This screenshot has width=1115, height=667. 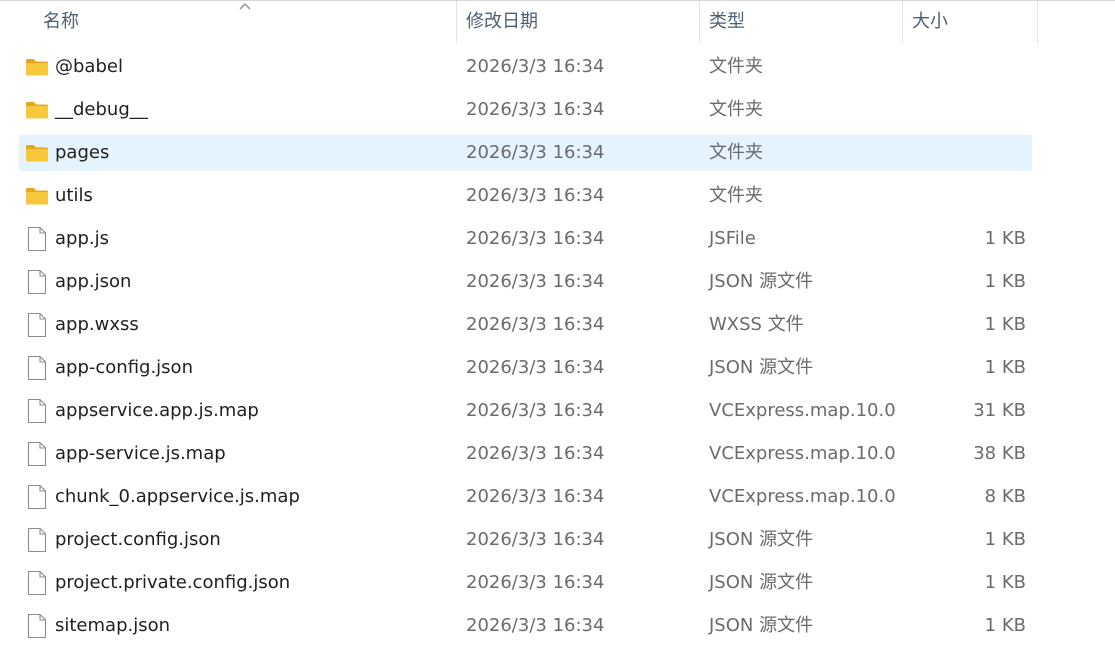 What do you see at coordinates (228, 22) in the screenshot?
I see `column-header-name: 名称` at bounding box center [228, 22].